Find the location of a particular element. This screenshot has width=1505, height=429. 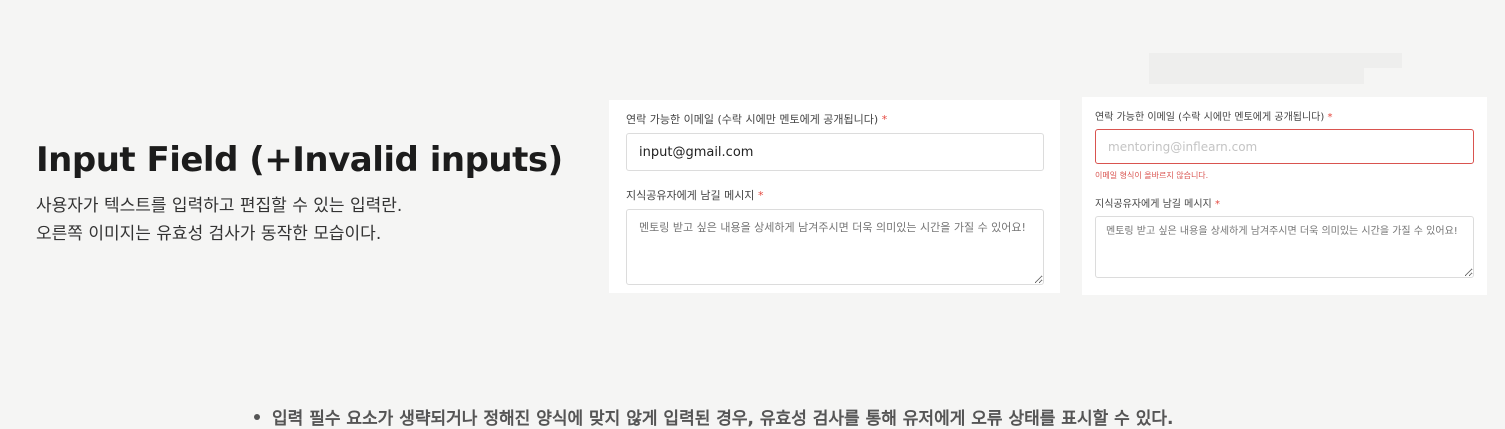

description-line-2: 오른쪽 이미지는 유효성 검사가 동작한 모습이다. is located at coordinates (209, 234).